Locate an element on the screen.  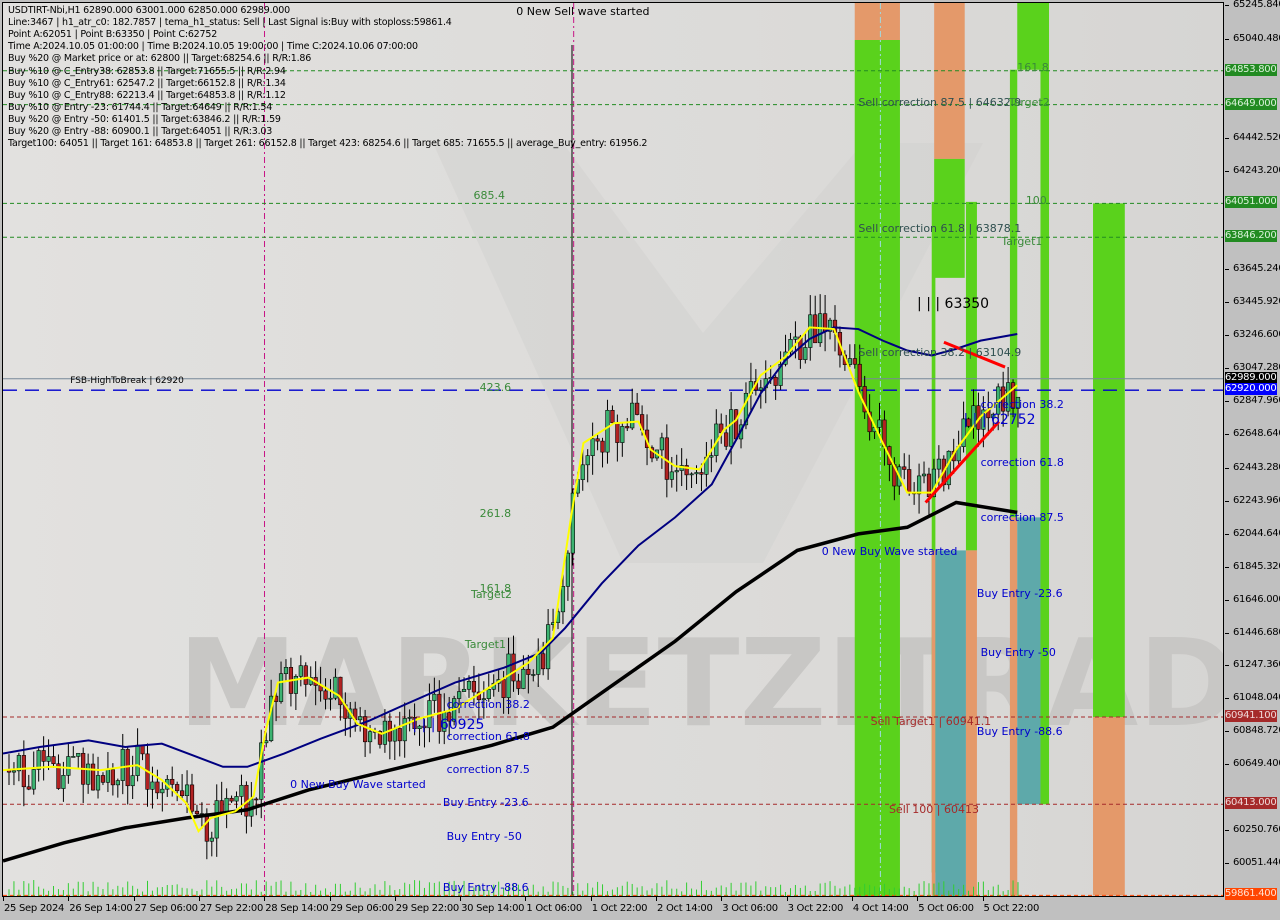
chart-annotation: 0 New Sell wave started is located at coordinates (583, 12).